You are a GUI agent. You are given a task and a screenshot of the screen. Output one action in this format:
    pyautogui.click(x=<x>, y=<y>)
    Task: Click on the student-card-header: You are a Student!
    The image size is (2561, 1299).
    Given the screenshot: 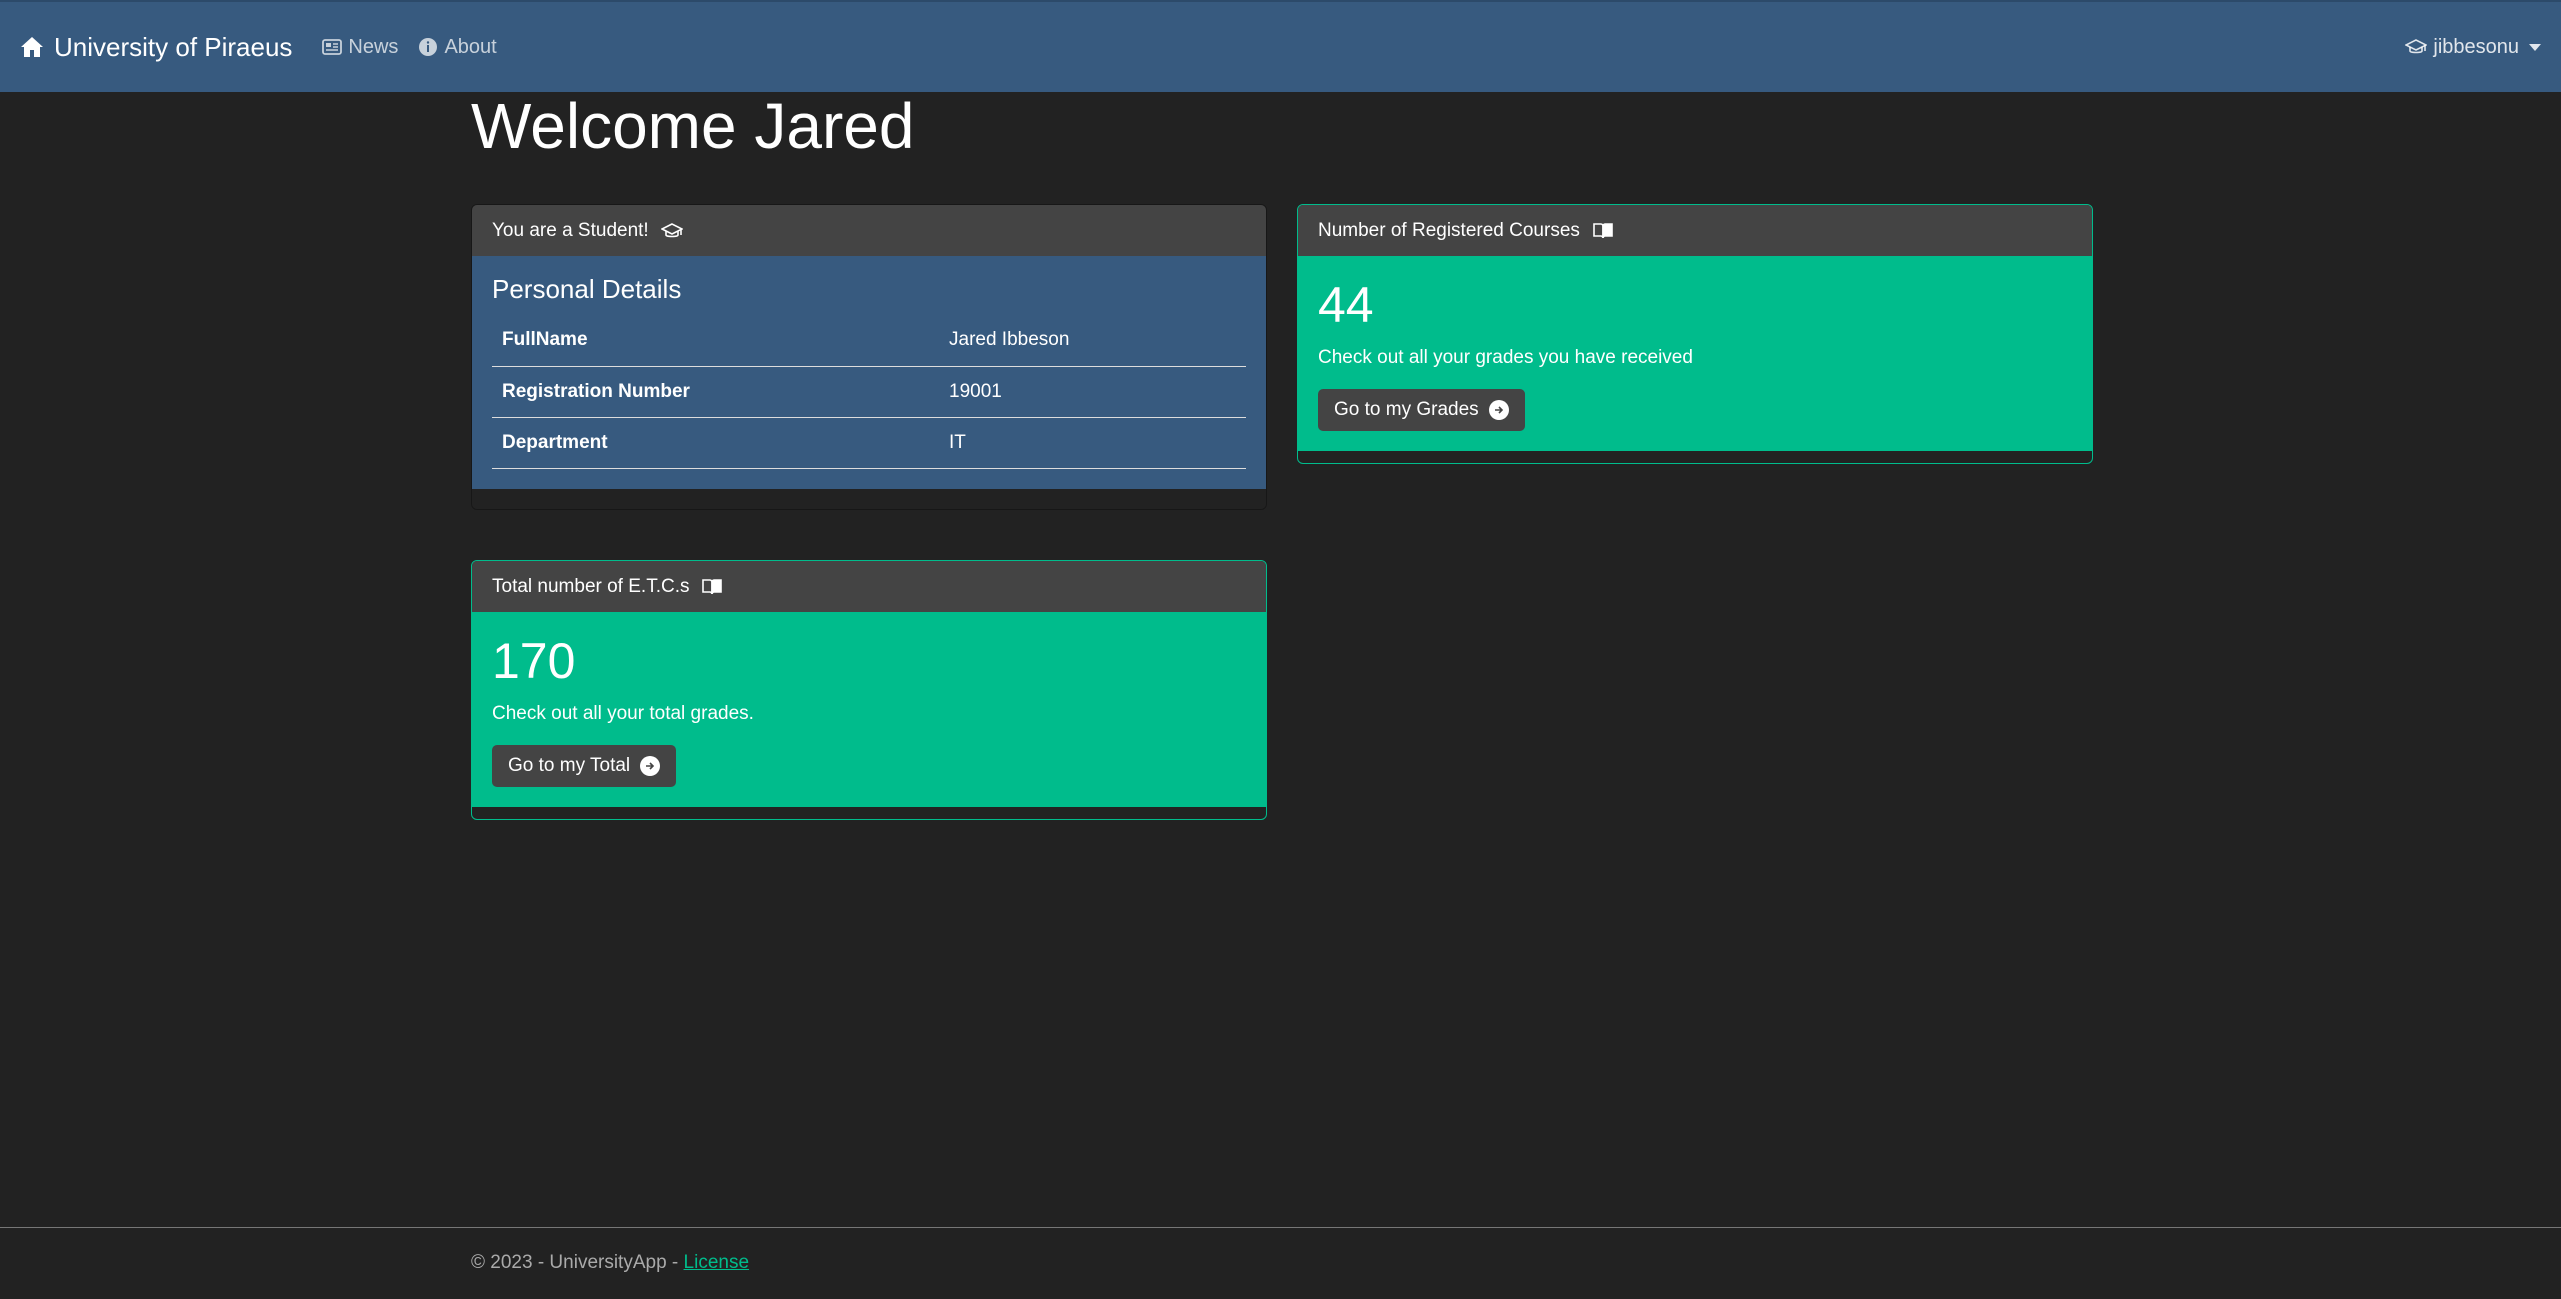 What is the action you would take?
    pyautogui.click(x=869, y=230)
    